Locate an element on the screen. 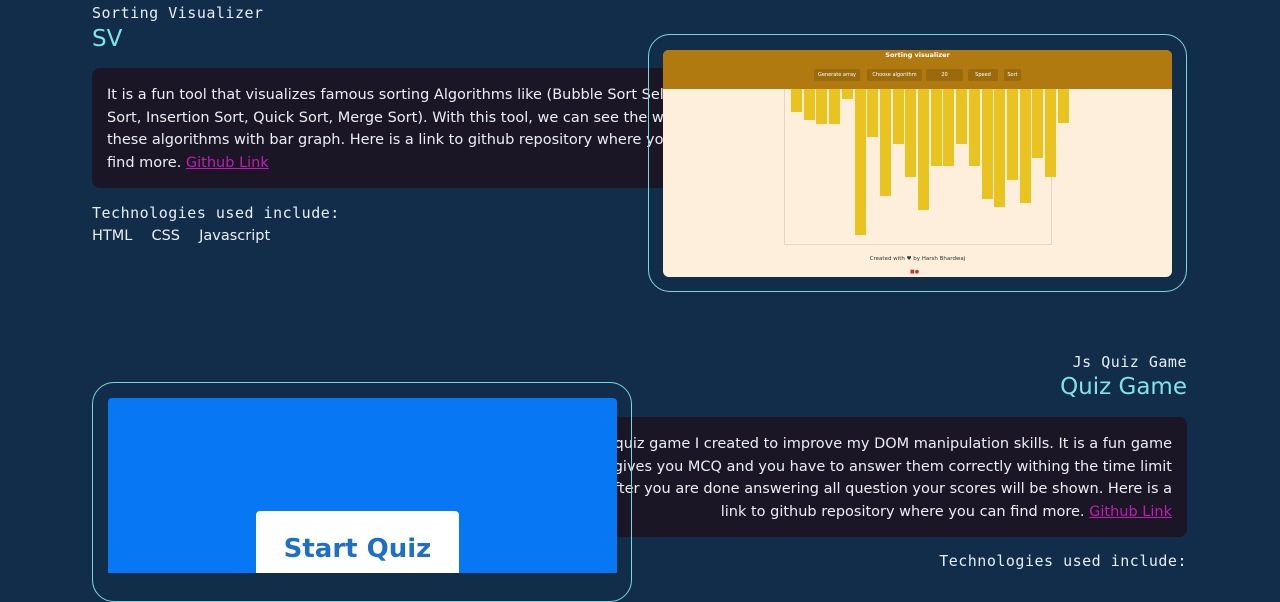 The width and height of the screenshot is (1280, 602). sv-size-select: 20 is located at coordinates (944, 75).